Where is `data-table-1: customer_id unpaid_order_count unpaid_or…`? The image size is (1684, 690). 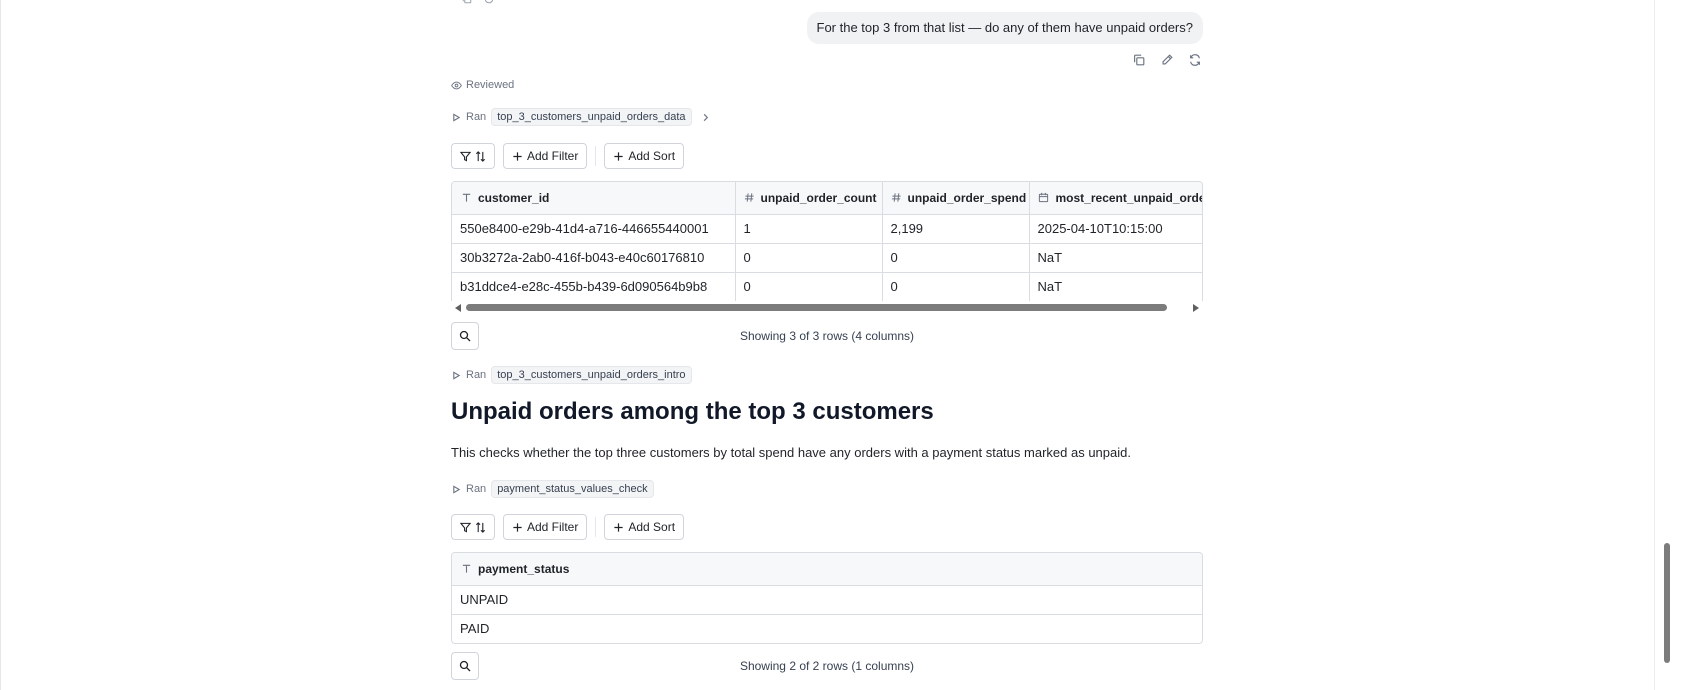
data-table-1: customer_id unpaid_order_count unpaid_or… is located at coordinates (827, 241).